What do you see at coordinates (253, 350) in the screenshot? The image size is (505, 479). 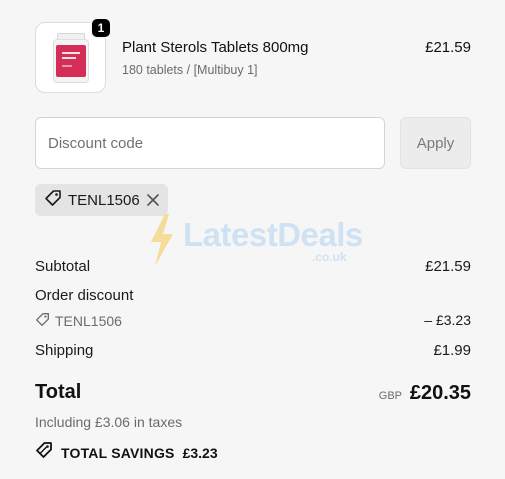 I see `shipping-row: Shipping £1.99` at bounding box center [253, 350].